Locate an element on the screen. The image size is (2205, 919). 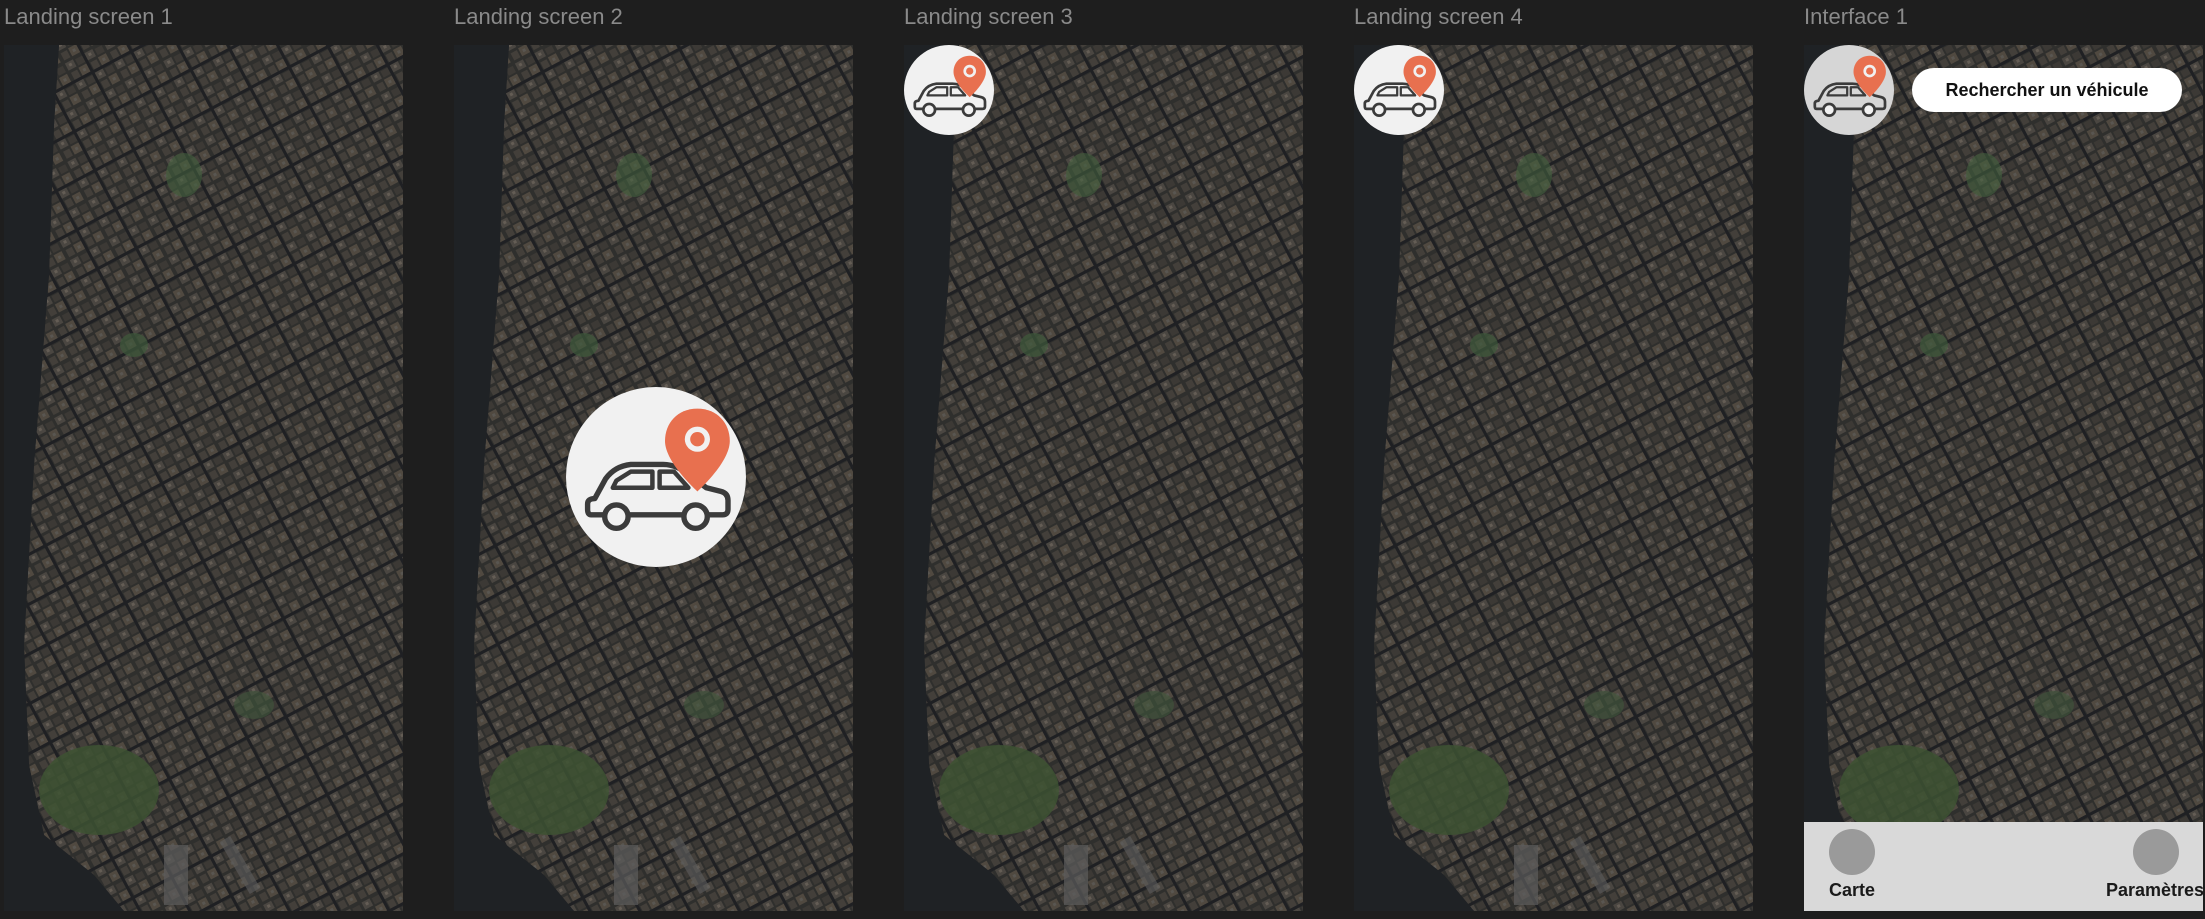
bottom-nav-bar: Carte Paramètres is located at coordinates (2003, 866).